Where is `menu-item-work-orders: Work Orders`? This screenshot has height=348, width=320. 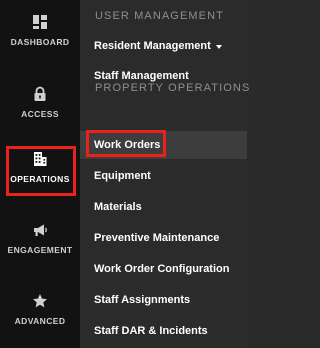
menu-item-work-orders: Work Orders is located at coordinates (163, 145).